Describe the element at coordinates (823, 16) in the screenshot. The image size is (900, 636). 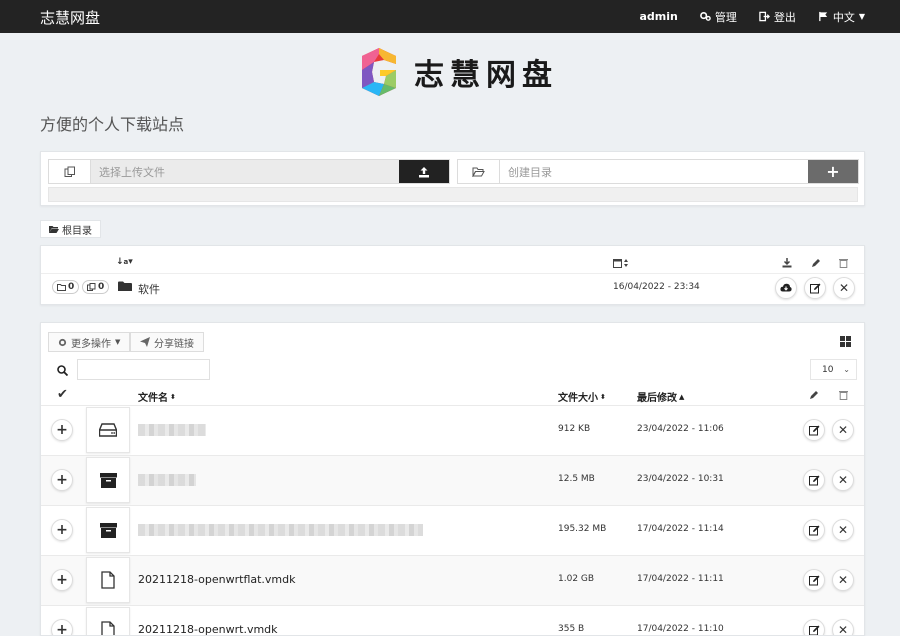
I see `flag-icon` at that location.